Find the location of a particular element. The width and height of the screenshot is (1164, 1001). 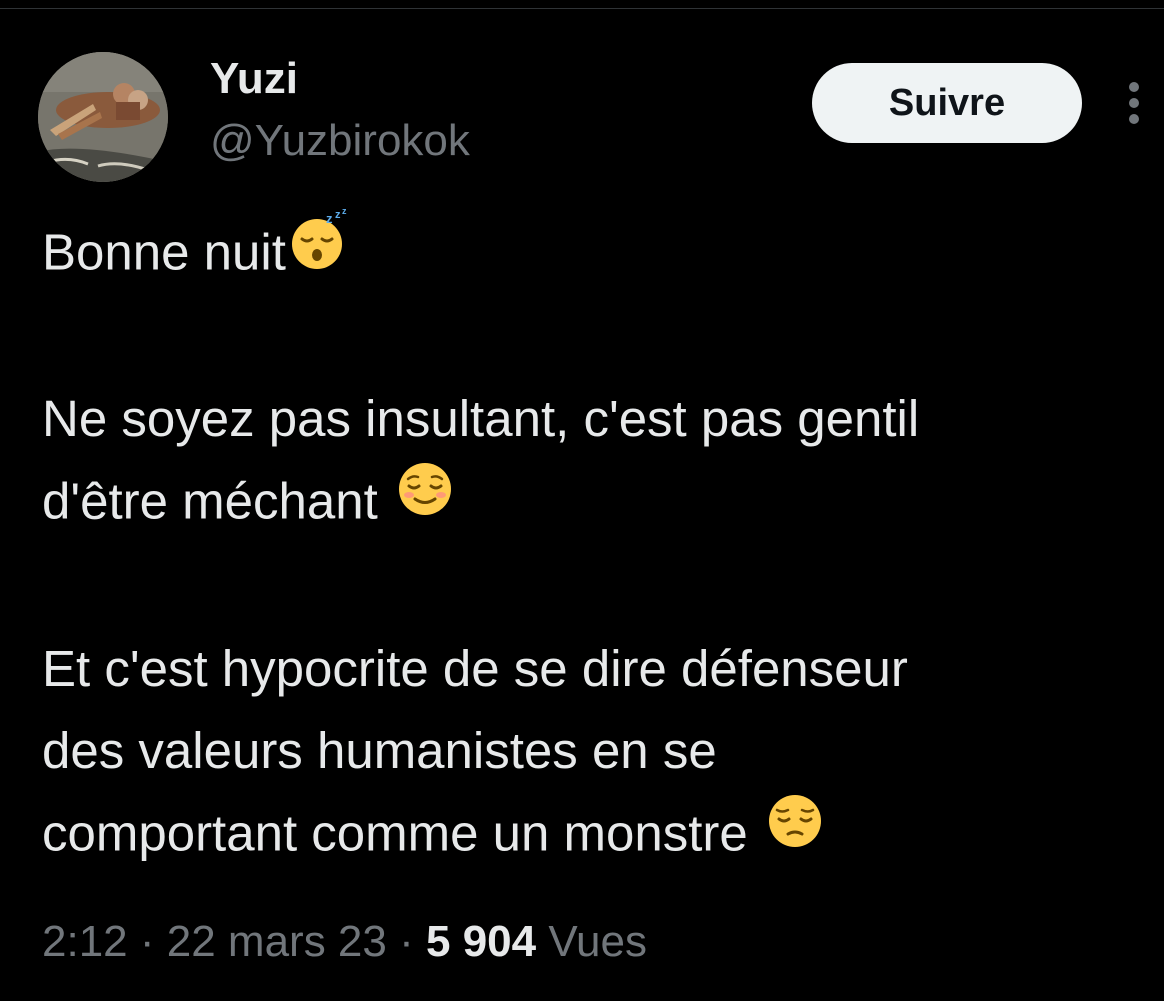

display-name: Yuzi is located at coordinates (254, 79).